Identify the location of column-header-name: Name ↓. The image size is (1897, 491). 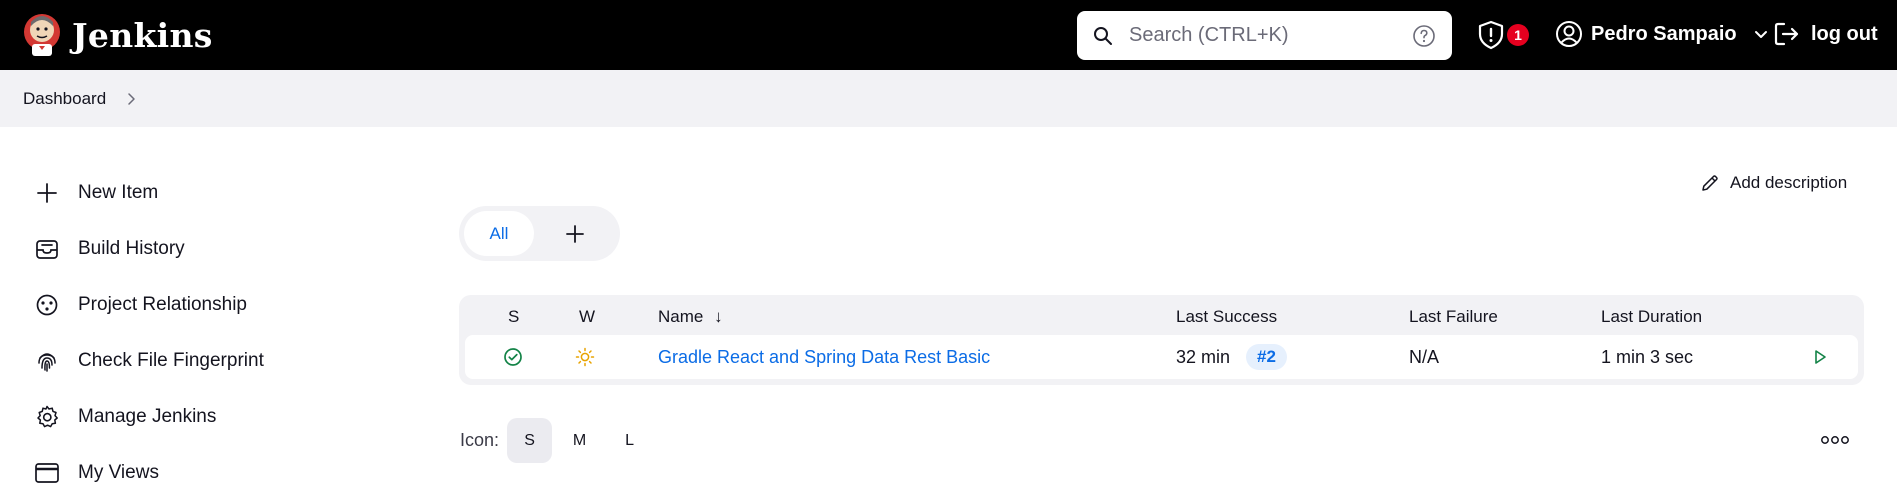
(690, 317).